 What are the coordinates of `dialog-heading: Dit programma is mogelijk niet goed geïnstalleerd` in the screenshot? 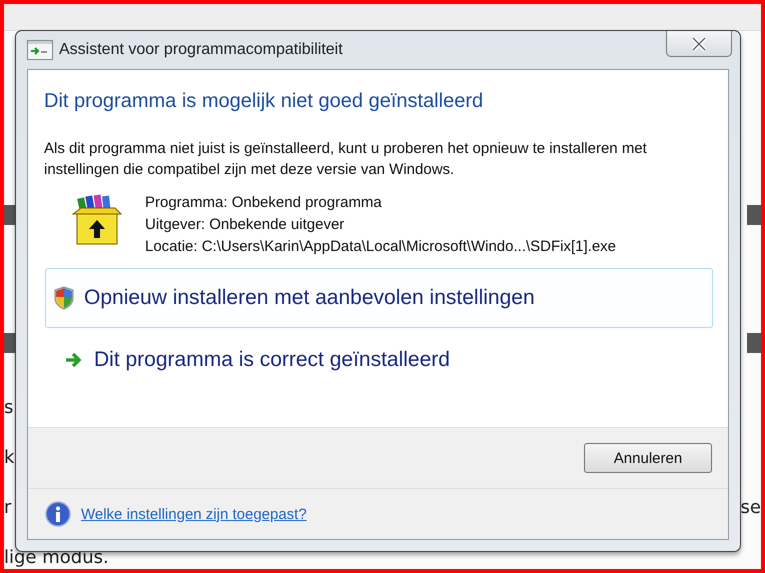 It's located at (264, 102).